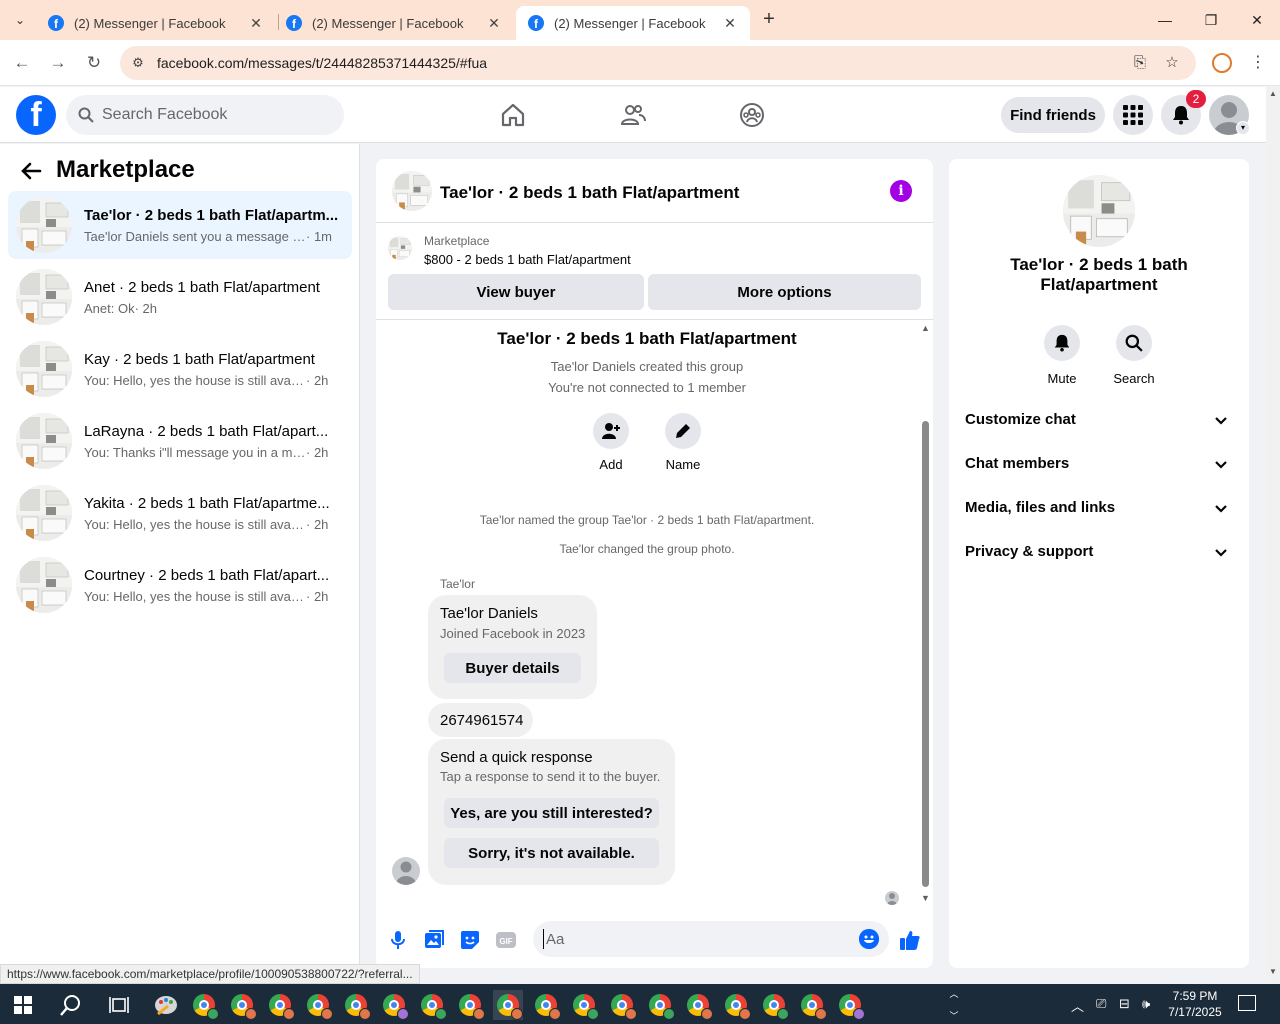 The height and width of the screenshot is (1024, 1280). Describe the element at coordinates (23, 1005) in the screenshot. I see `windows-start-icon` at that location.